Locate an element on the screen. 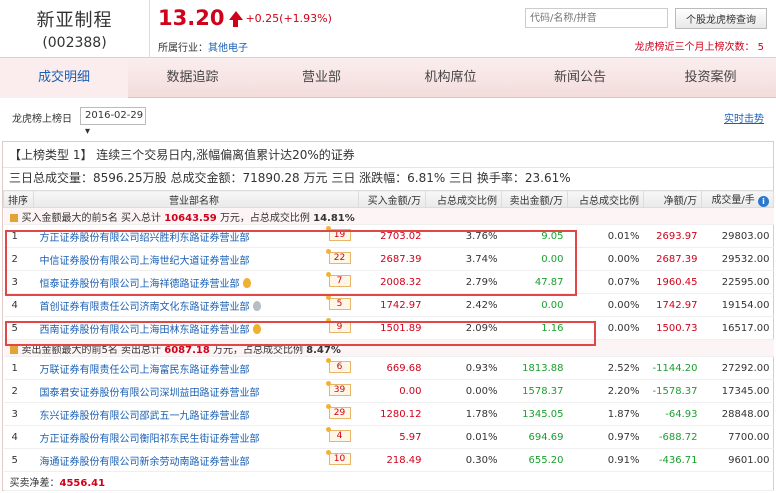 Image resolution: width=776 pixels, height=493 pixels. price-up-arrow-icon is located at coordinates (235, 15).